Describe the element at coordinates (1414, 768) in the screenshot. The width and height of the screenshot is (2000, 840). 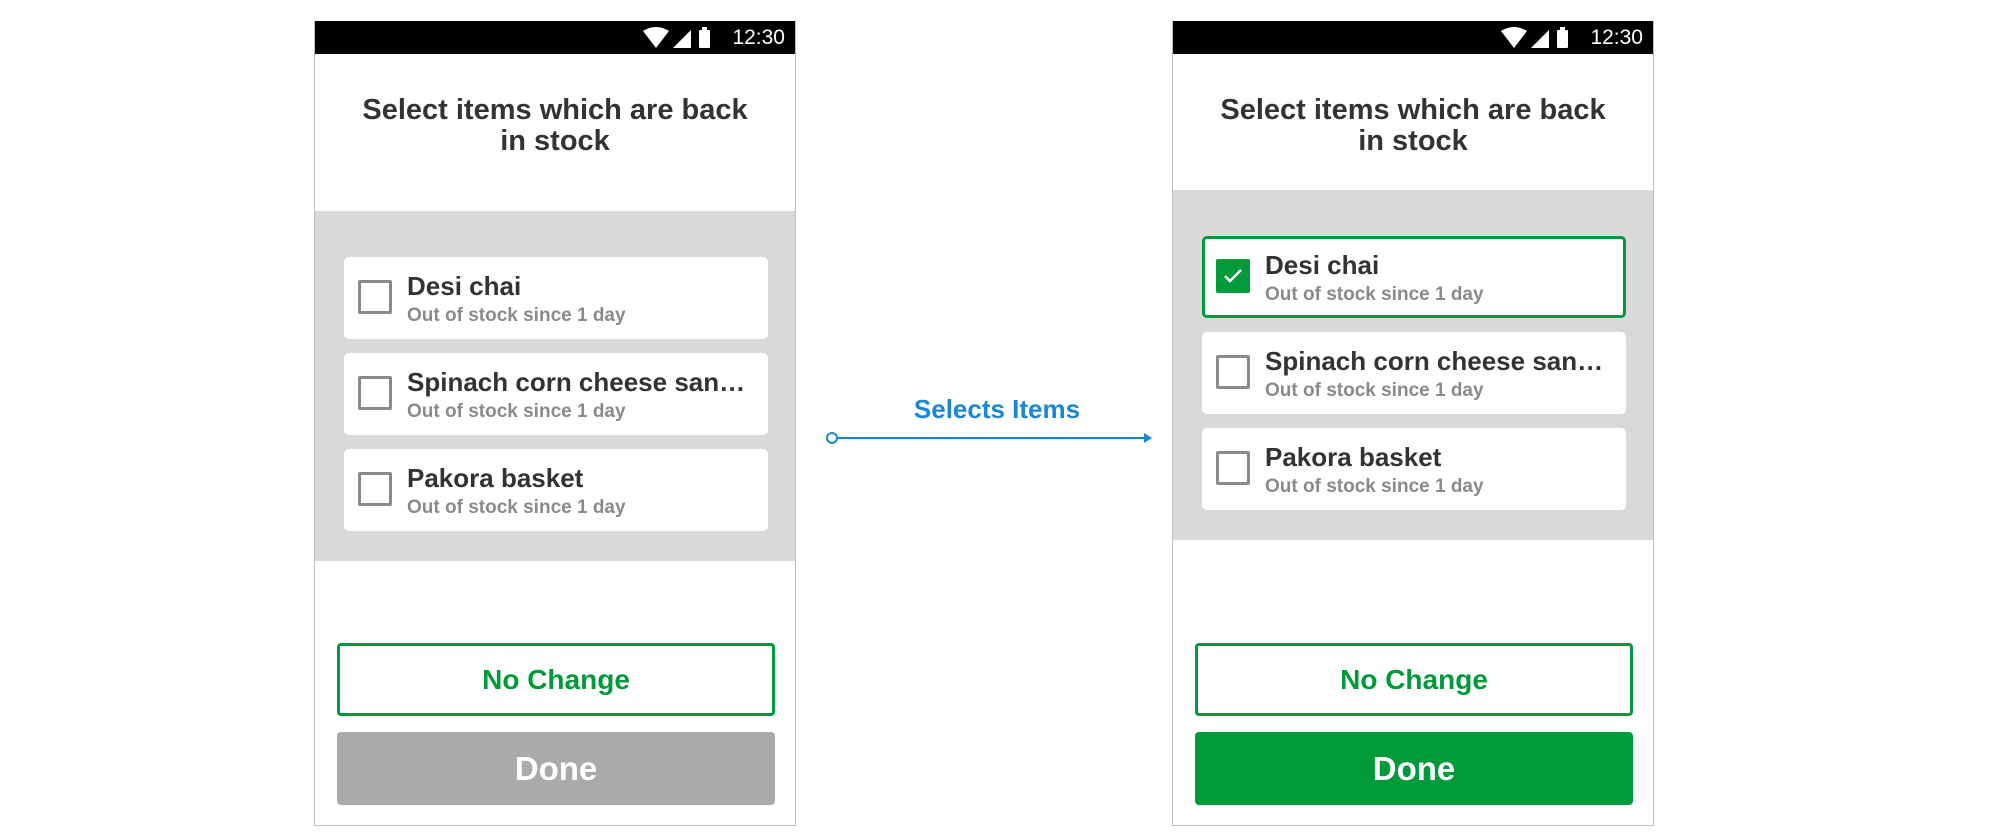
I see `done-button: Done` at that location.